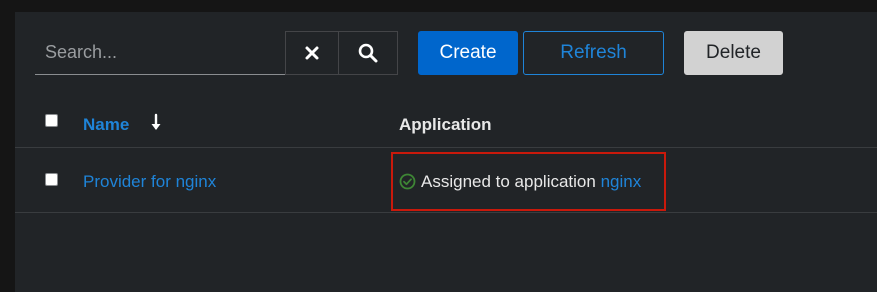 Image resolution: width=877 pixels, height=292 pixels. Describe the element at coordinates (621, 181) in the screenshot. I see `application-link: nginx` at that location.